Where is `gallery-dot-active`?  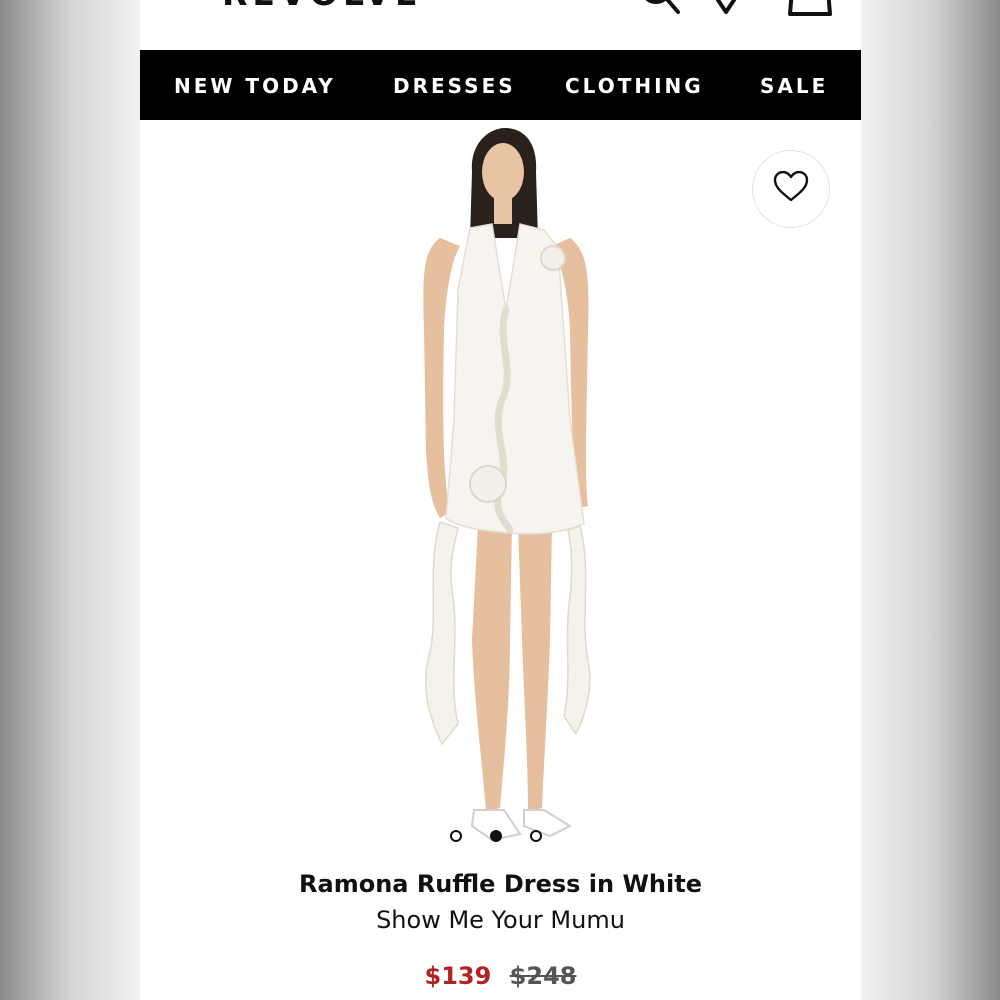 gallery-dot-active is located at coordinates (496, 836).